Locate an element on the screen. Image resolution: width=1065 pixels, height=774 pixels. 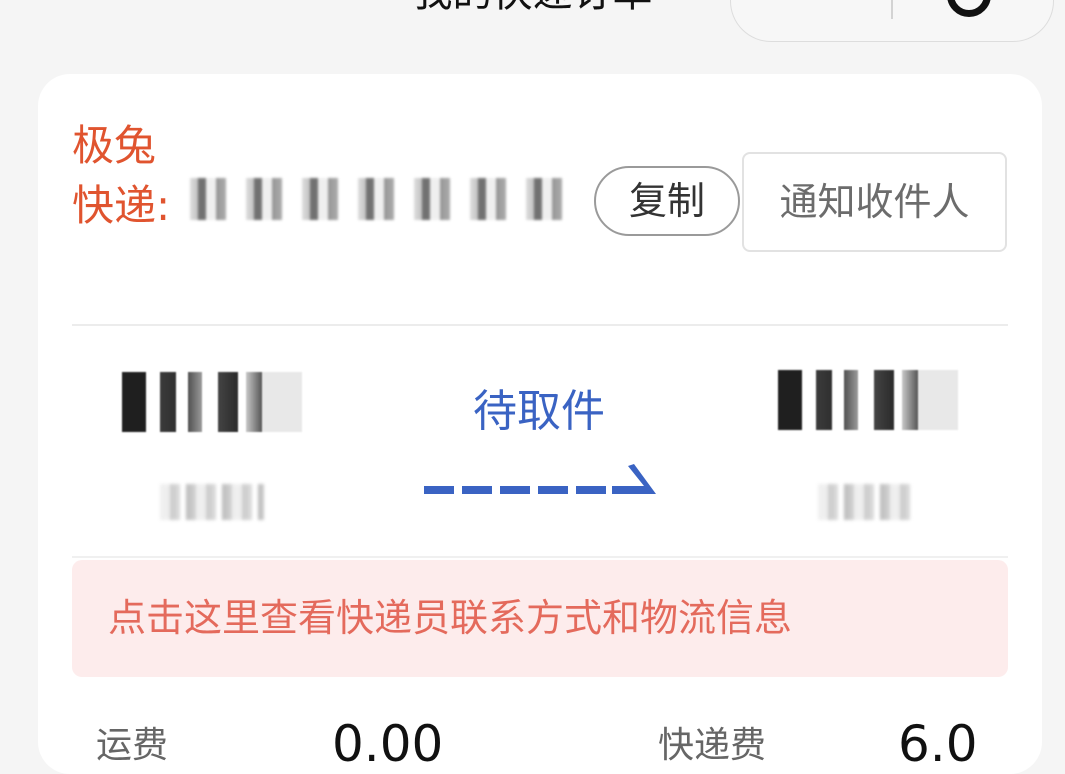
order-status: 待取件 is located at coordinates (539, 411).